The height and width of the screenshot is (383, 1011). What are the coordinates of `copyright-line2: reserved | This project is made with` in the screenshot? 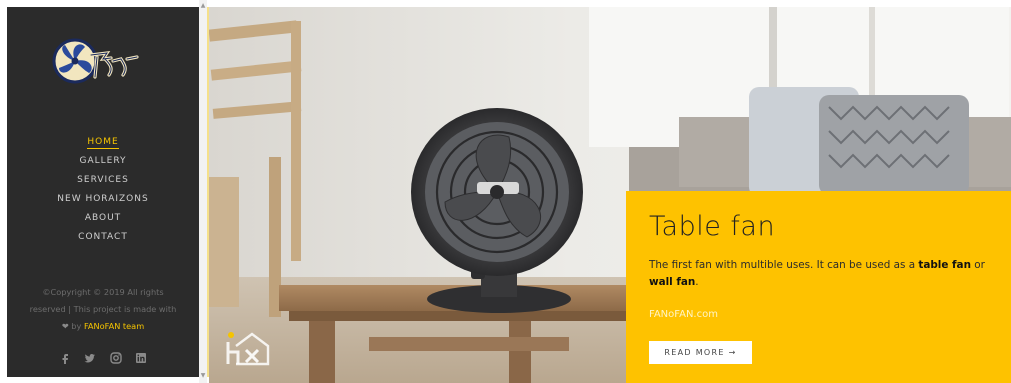 It's located at (103, 309).